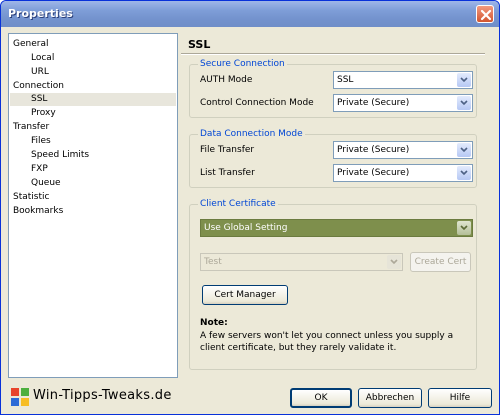 Image resolution: width=500 pixels, height=415 pixels. Describe the element at coordinates (38, 86) in the screenshot. I see `tree-item-connection: Connection` at that location.